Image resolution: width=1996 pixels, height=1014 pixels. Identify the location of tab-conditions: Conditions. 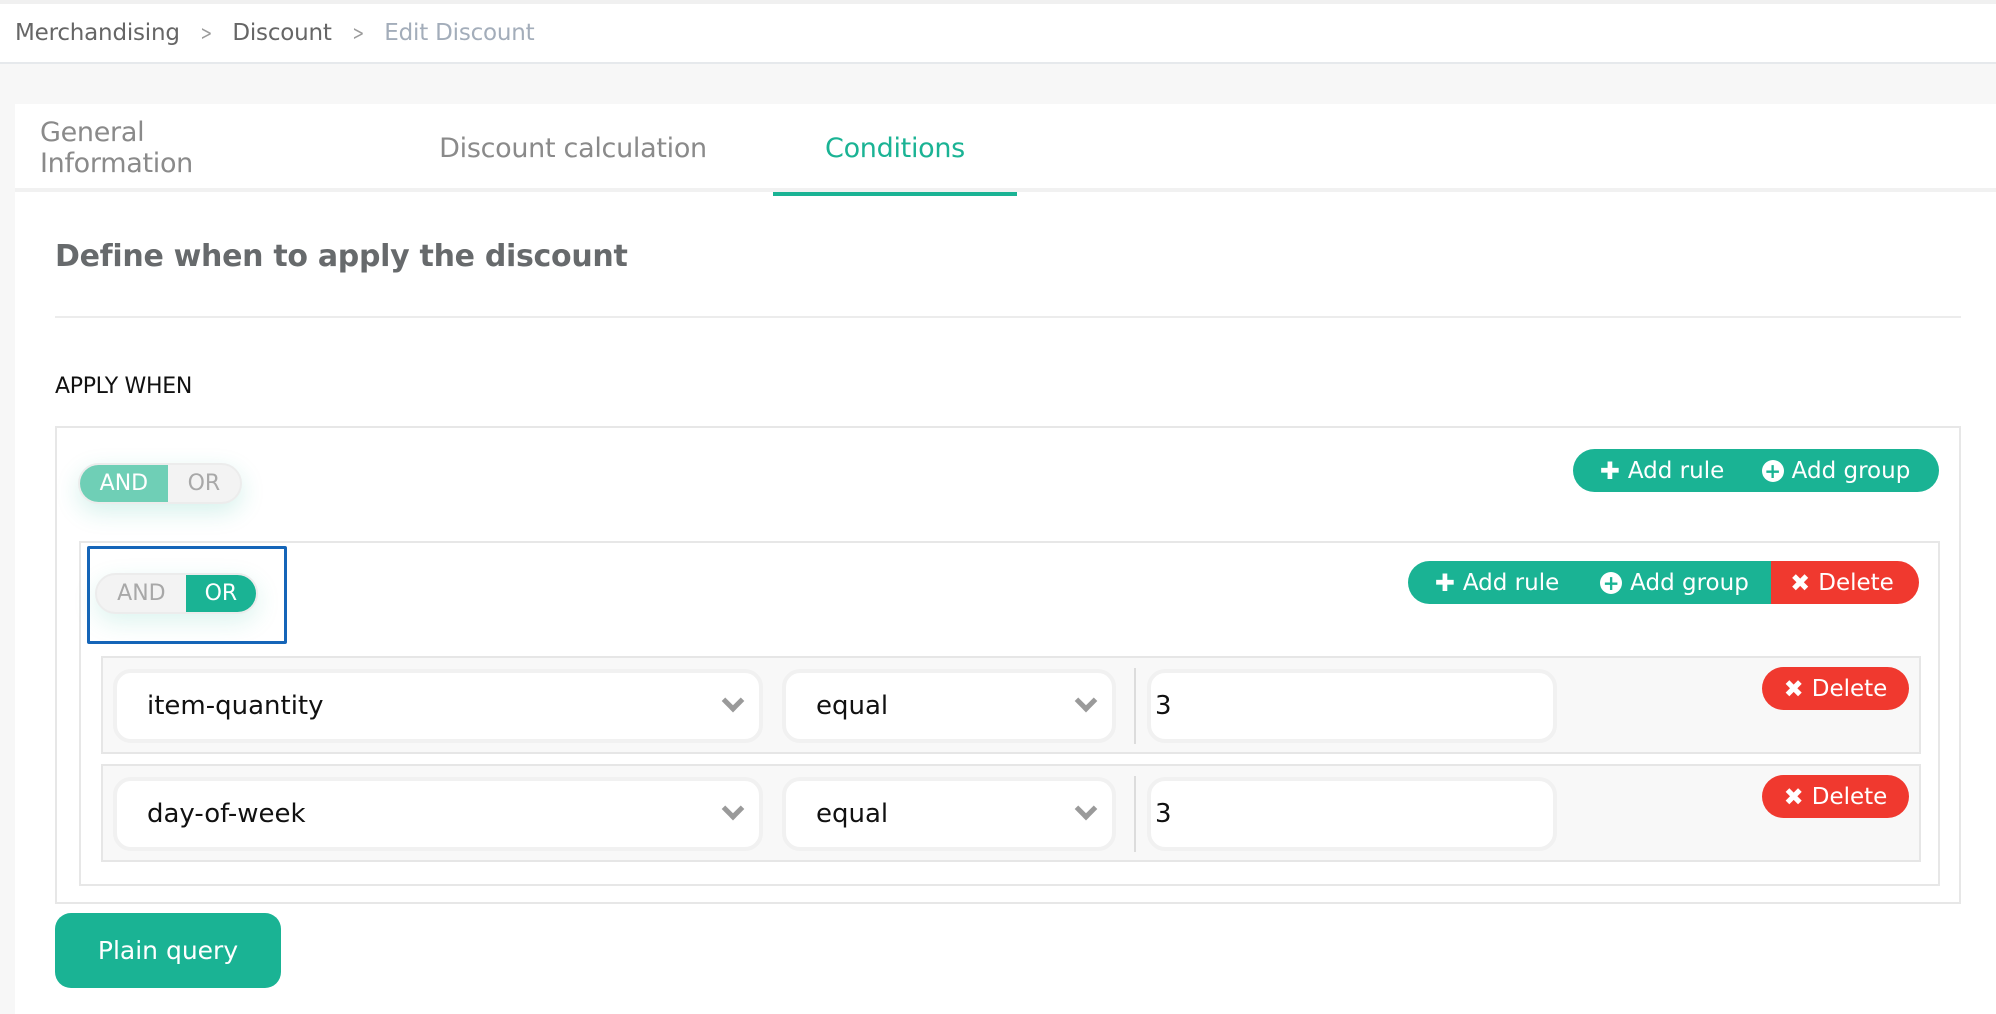
(895, 150).